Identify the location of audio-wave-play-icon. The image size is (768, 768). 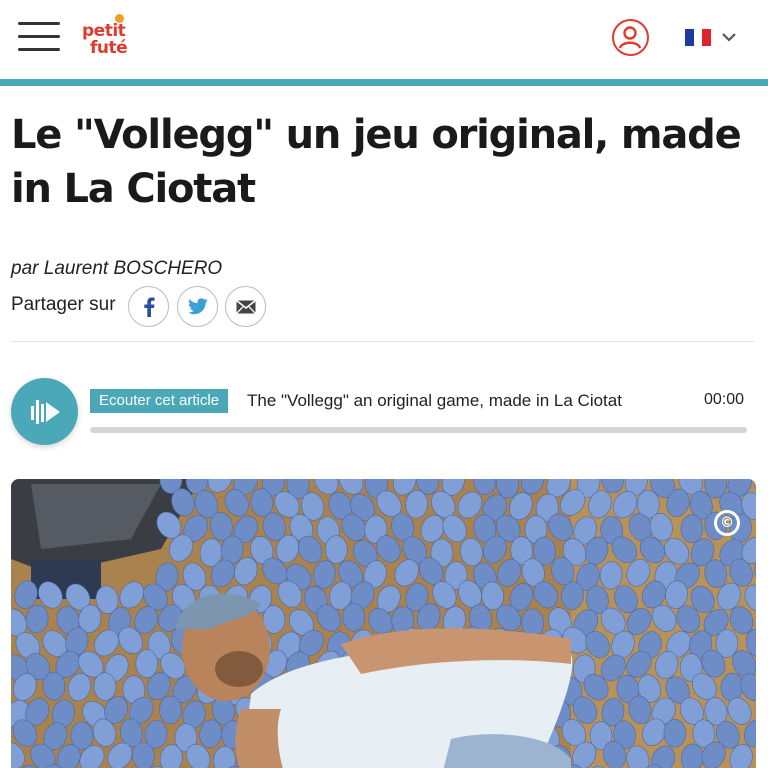
(45, 411).